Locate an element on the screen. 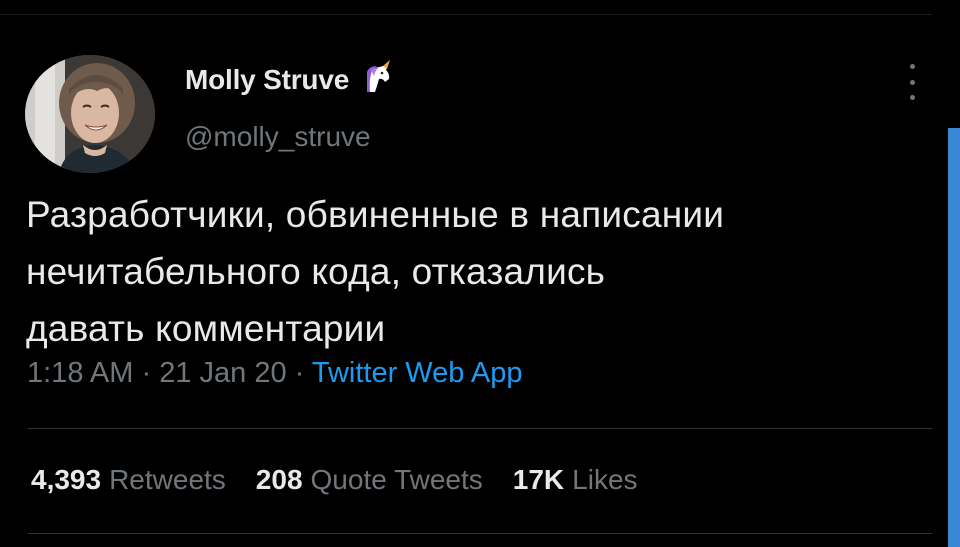  retweets-label: Retweets is located at coordinates (167, 479).